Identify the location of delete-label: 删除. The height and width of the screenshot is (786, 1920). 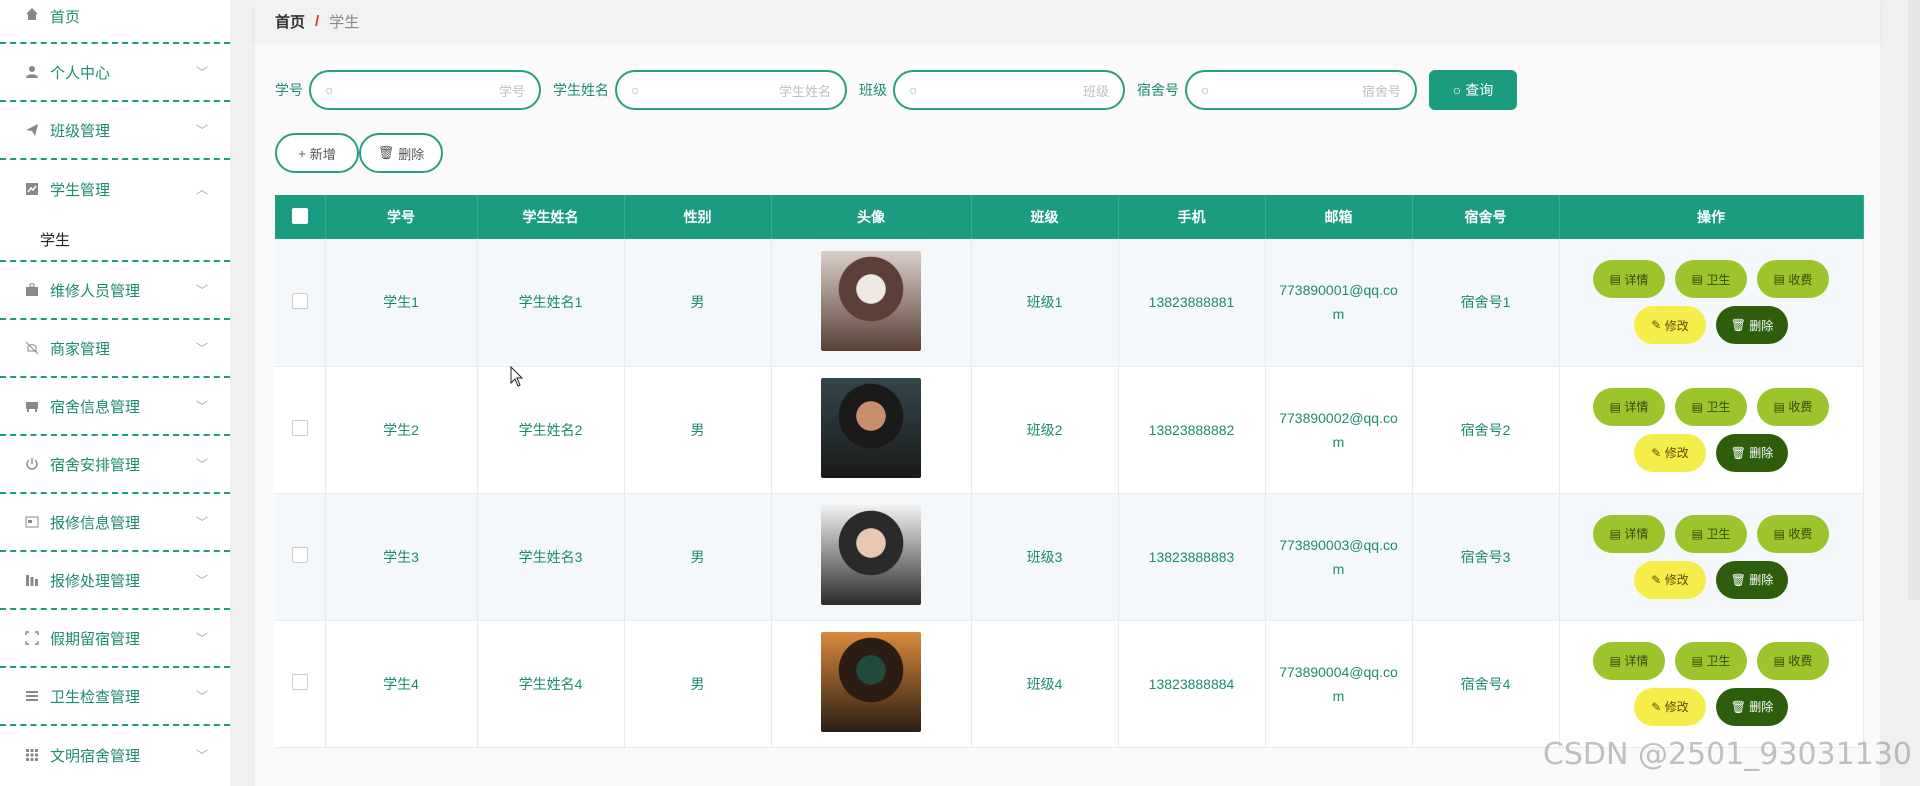
(1761, 580).